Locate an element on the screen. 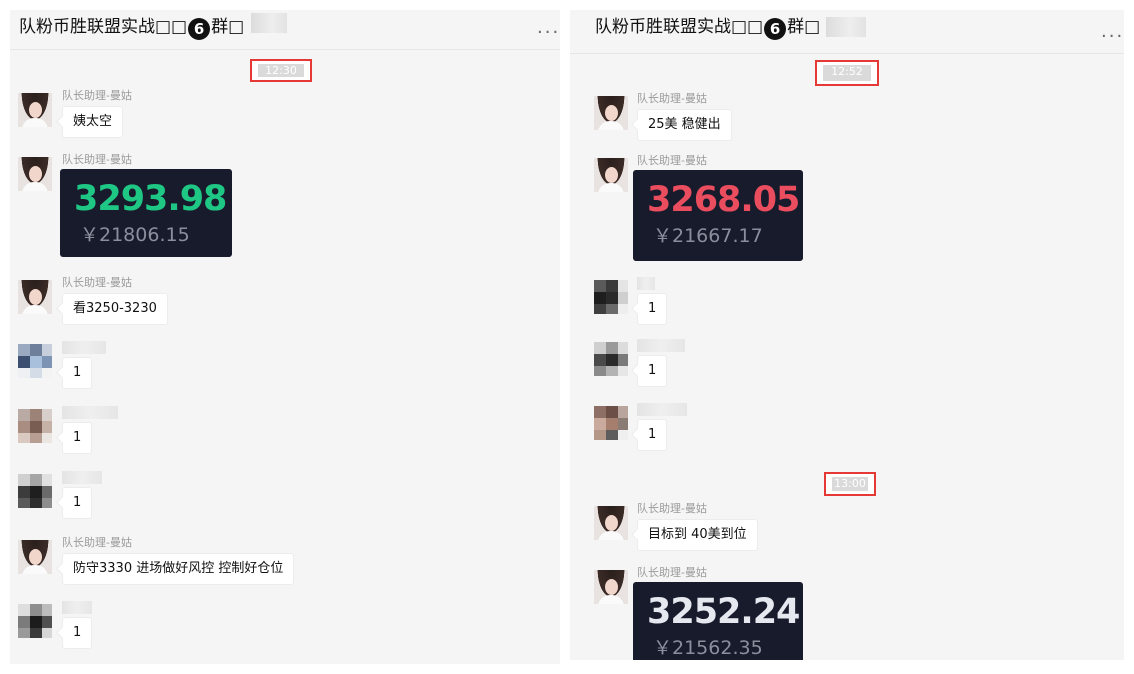 This screenshot has height=674, width=1134. chat-message: 队长助理-曼姑 3252.24 ￥21562.35 is located at coordinates (847, 613).